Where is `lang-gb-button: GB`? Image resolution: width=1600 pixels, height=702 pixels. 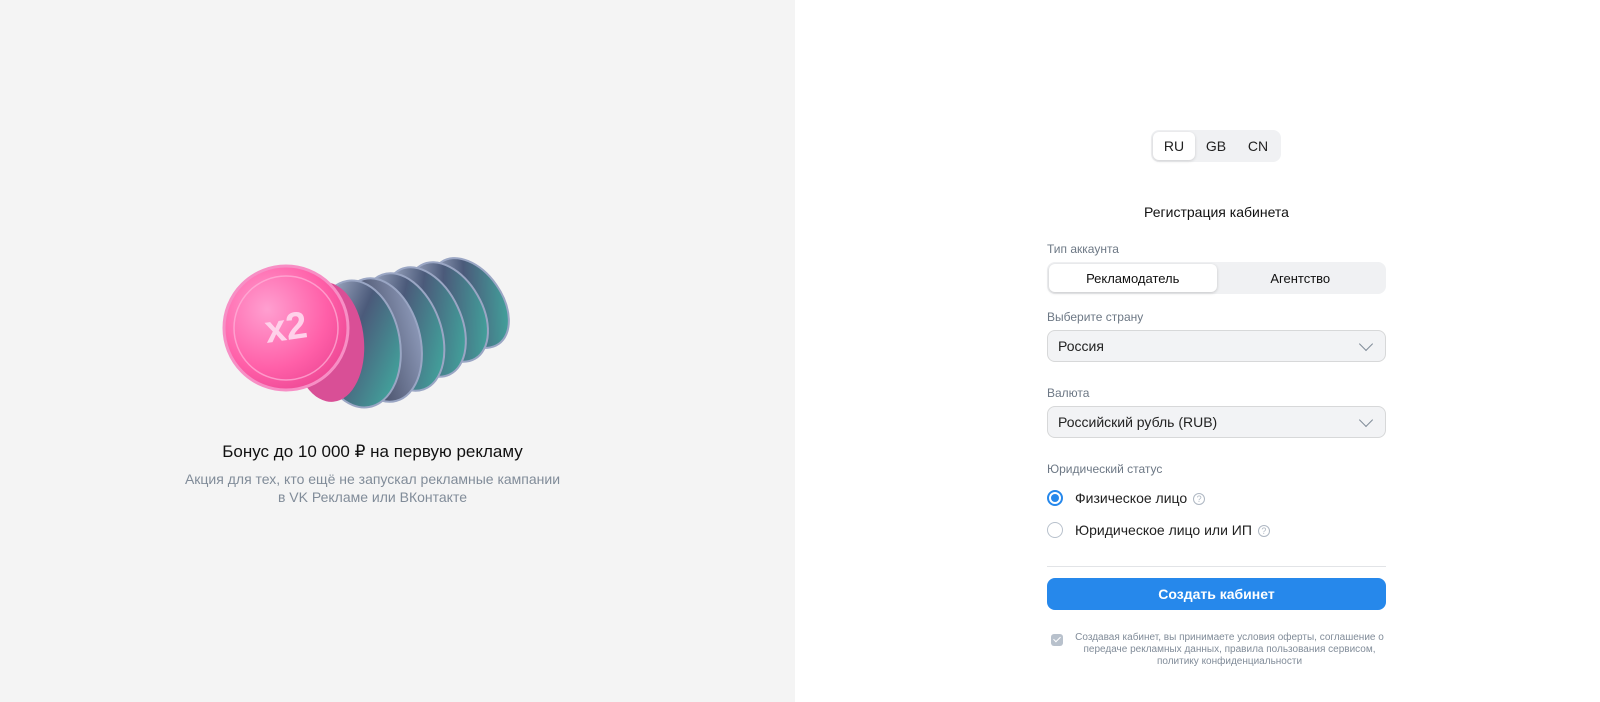
lang-gb-button: GB is located at coordinates (1216, 146).